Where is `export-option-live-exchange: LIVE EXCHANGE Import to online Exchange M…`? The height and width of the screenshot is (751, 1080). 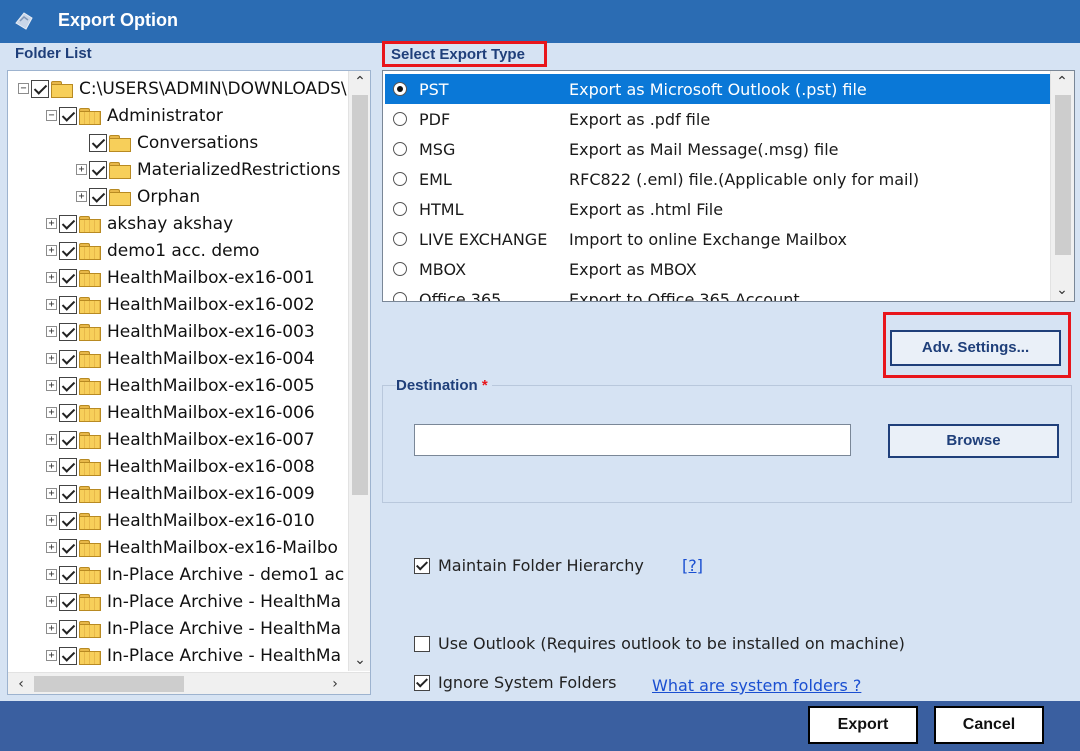 export-option-live-exchange: LIVE EXCHANGE Import to online Exchange M… is located at coordinates (717, 239).